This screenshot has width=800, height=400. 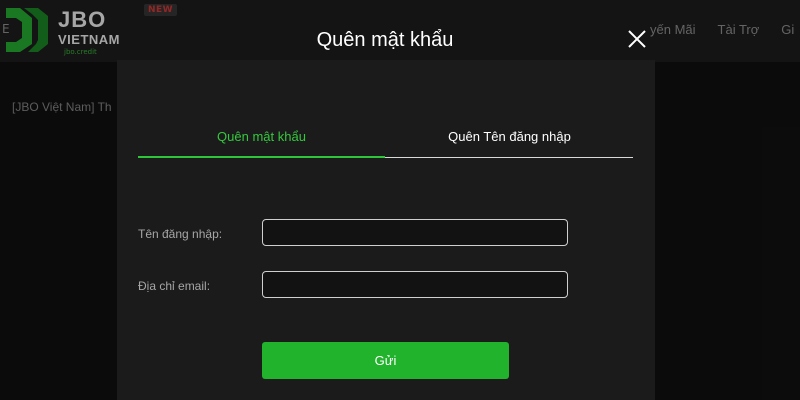 I want to click on submit-button: Gửi, so click(x=385, y=360).